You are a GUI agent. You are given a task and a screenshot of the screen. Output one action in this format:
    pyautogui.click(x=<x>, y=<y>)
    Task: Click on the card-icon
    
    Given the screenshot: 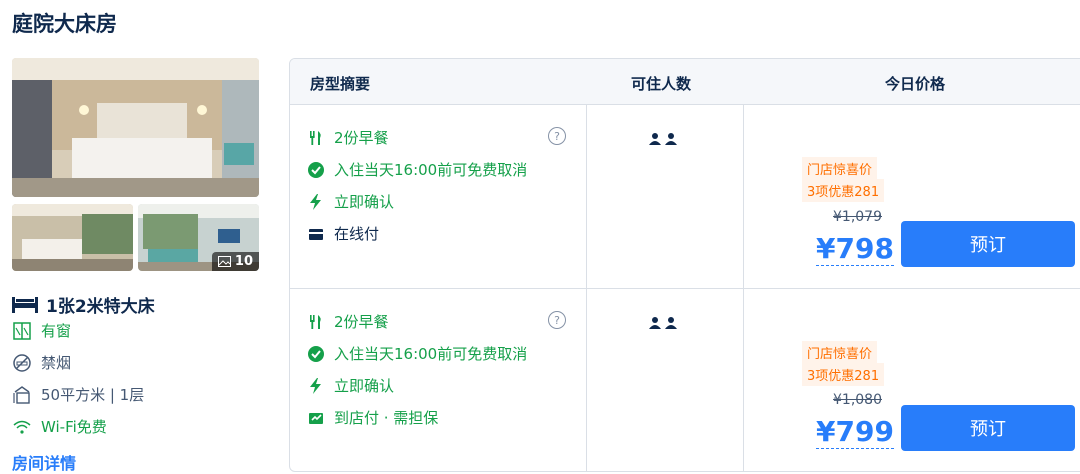 What is the action you would take?
    pyautogui.click(x=316, y=234)
    